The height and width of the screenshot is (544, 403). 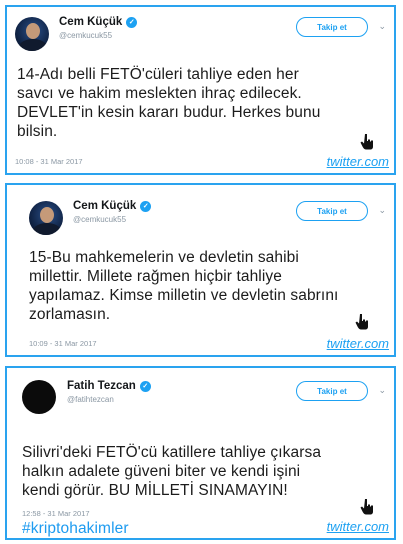 What do you see at coordinates (101, 386) in the screenshot?
I see `author-name-text: Fatih Tezcan` at bounding box center [101, 386].